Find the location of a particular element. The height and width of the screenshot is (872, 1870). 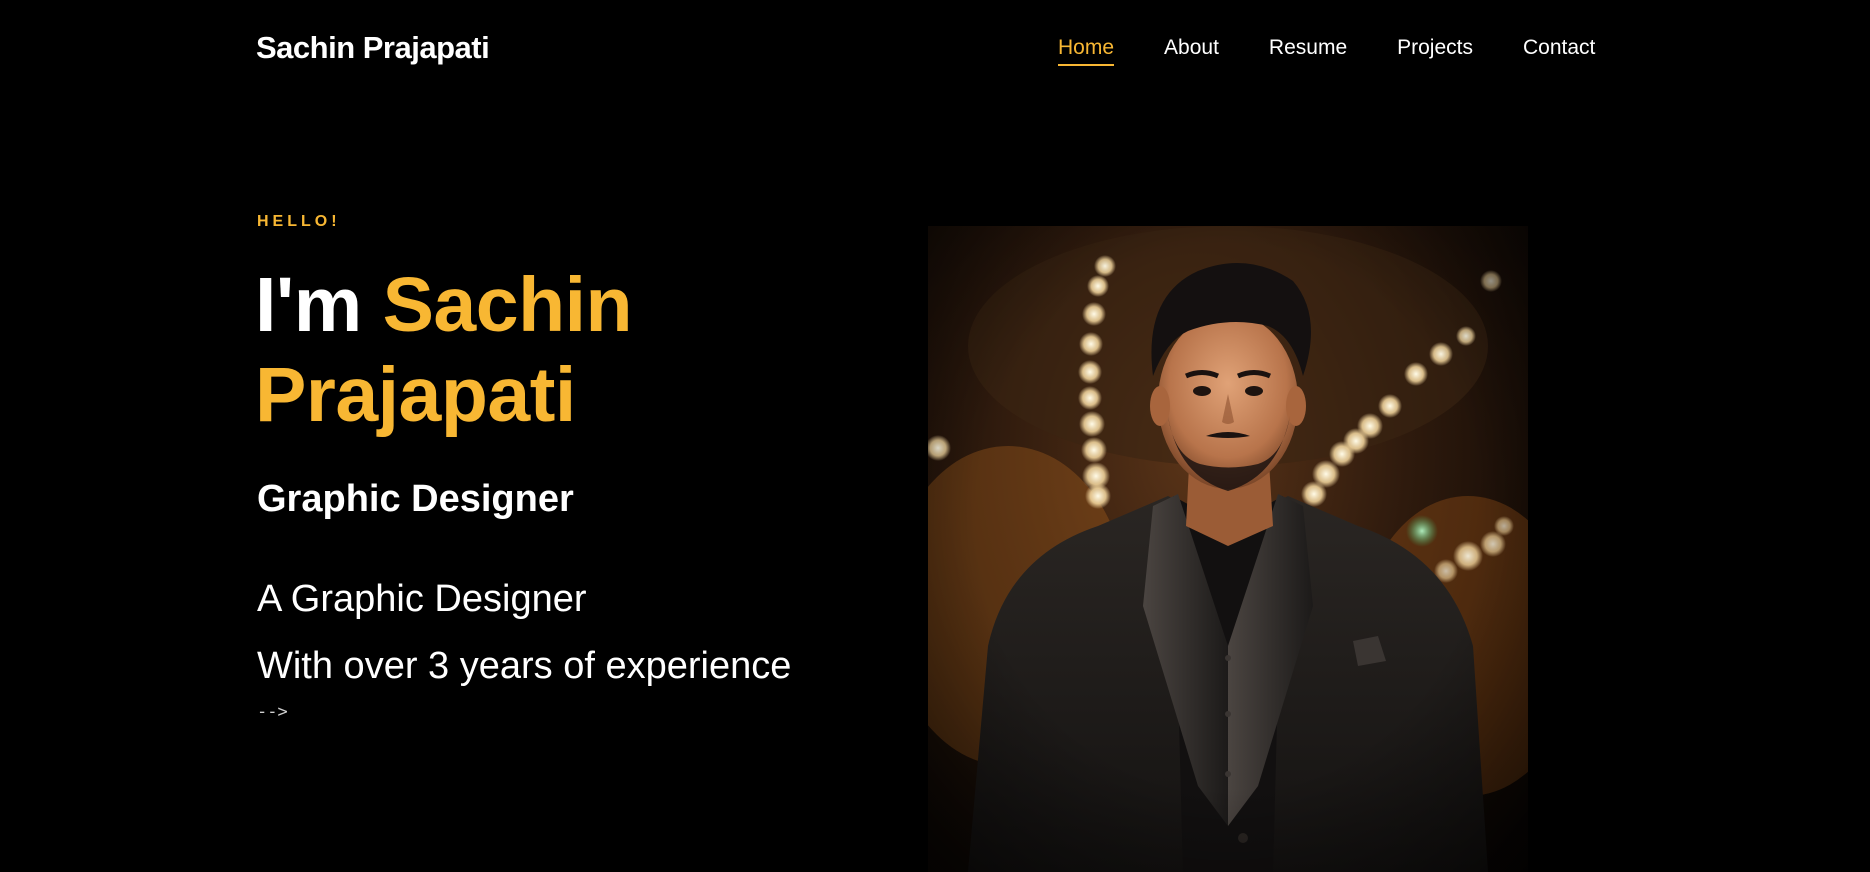

hero-role: Graphic Designer is located at coordinates (415, 499).